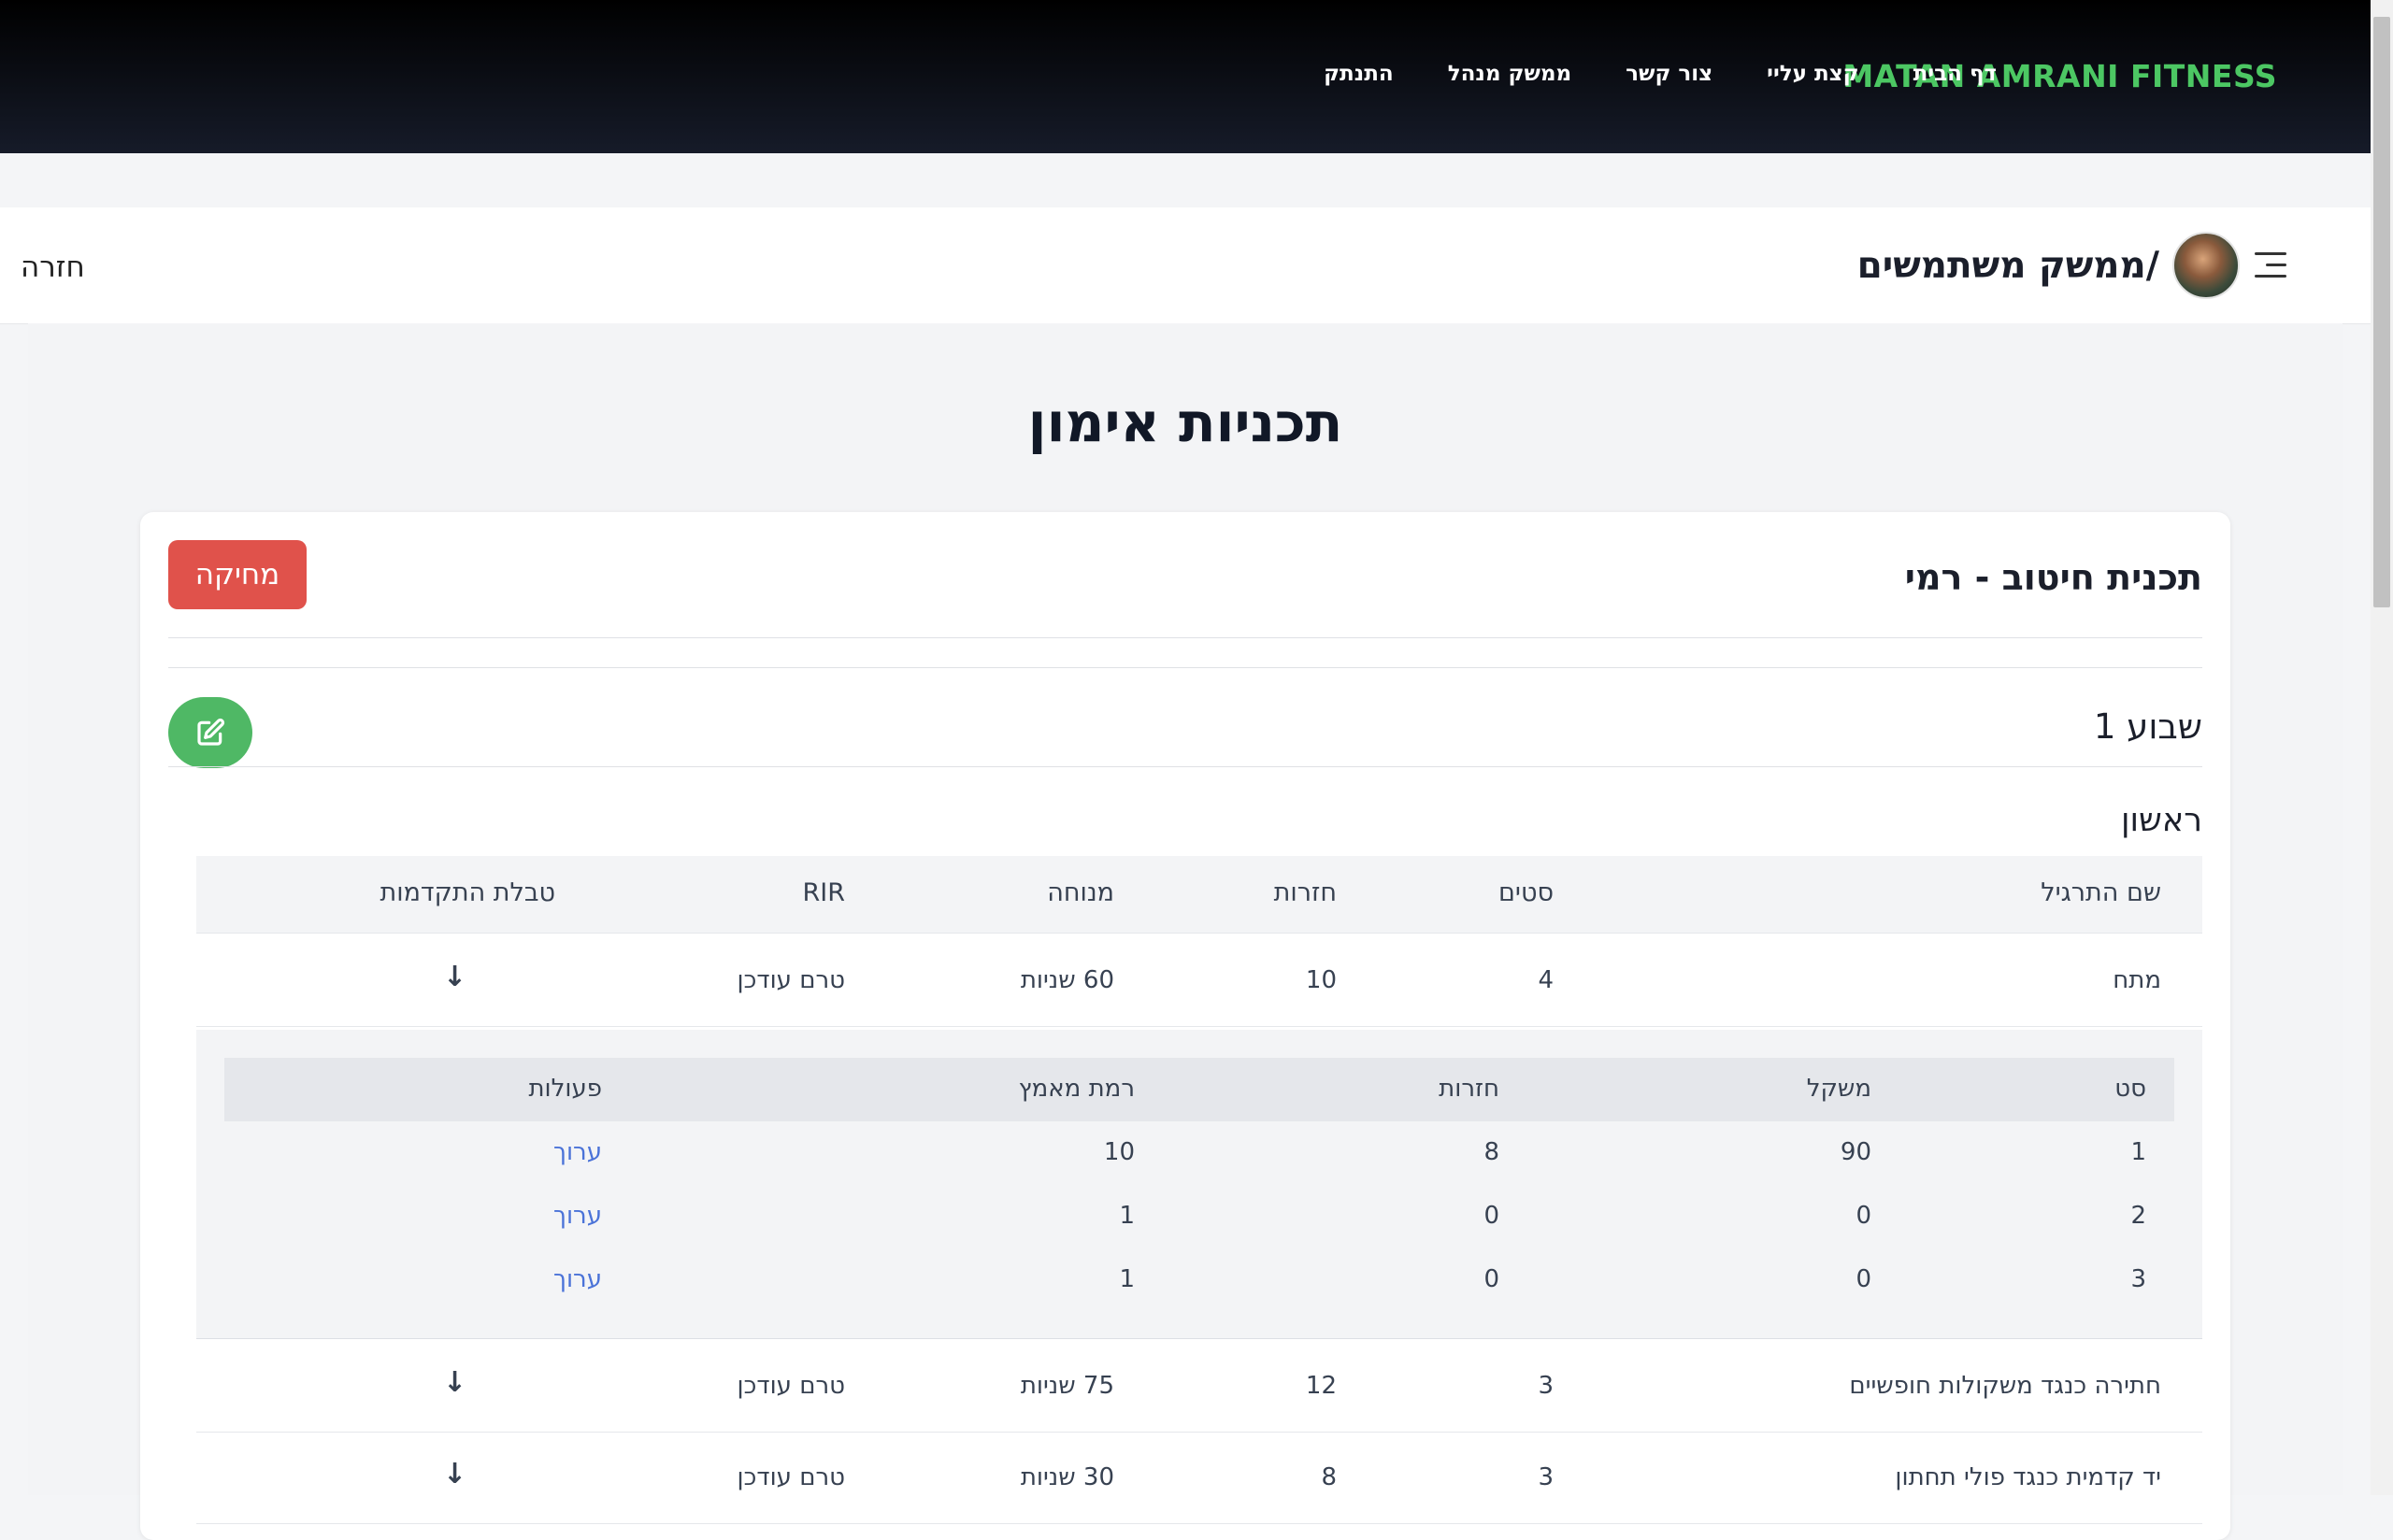 The width and height of the screenshot is (2393, 1540). Describe the element at coordinates (467, 892) in the screenshot. I see `header-progress: טבלת התקדמות` at that location.